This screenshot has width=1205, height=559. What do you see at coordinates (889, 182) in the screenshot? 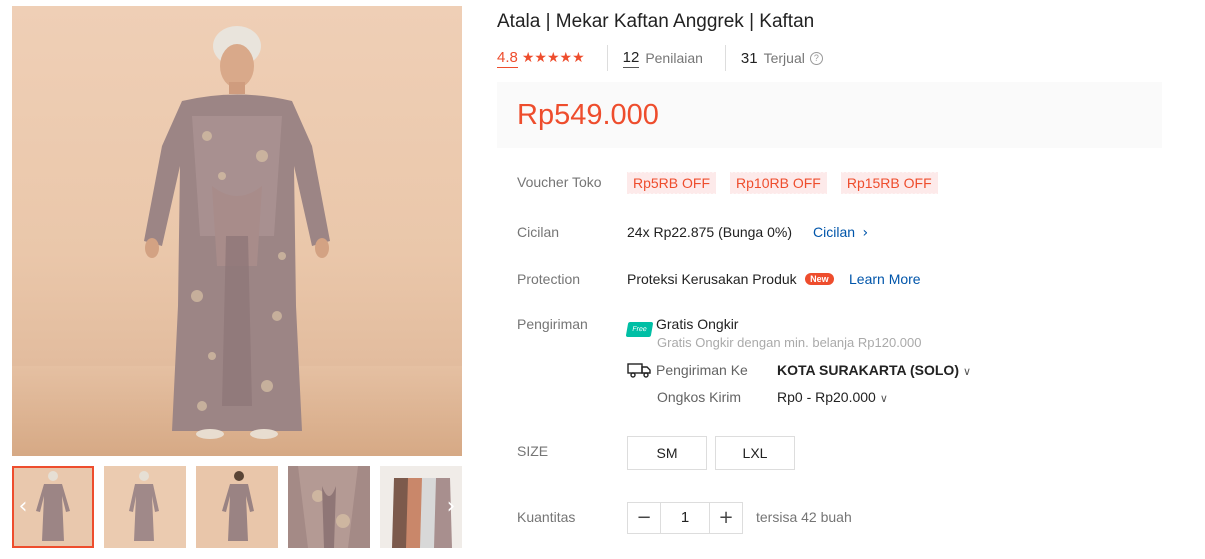
I see `voucher-chip: Rp15RB OFF` at bounding box center [889, 182].